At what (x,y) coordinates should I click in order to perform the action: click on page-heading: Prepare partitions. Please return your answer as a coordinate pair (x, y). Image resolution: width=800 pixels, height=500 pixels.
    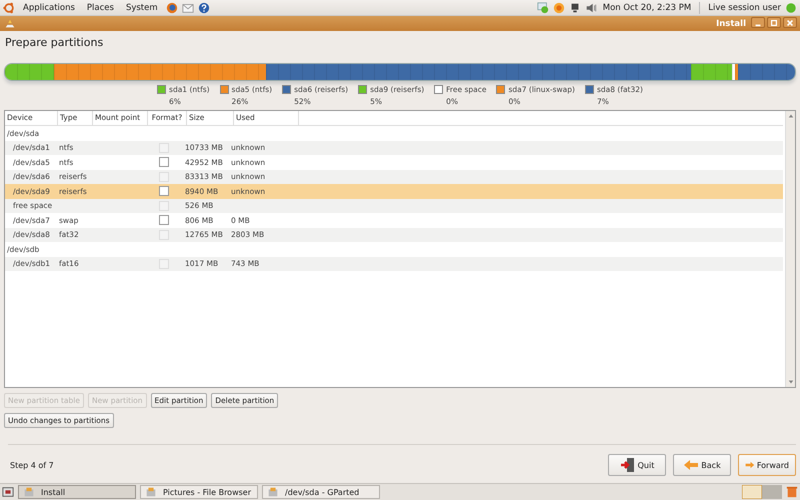
    Looking at the image, I should click on (54, 43).